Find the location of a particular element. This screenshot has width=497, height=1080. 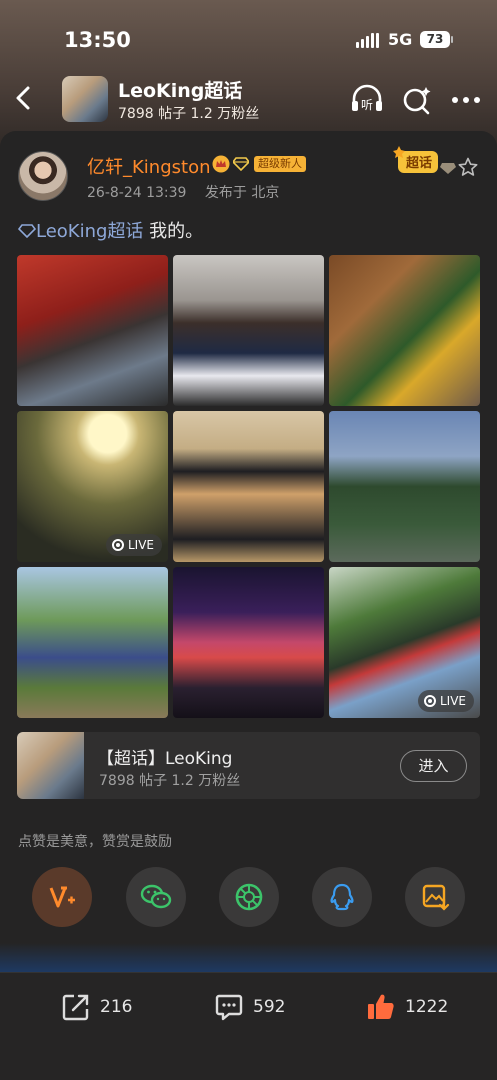

topic-card: 【超话】LeoKing 7898 帖子 1.2 万粉丝 进入 is located at coordinates (248, 765).